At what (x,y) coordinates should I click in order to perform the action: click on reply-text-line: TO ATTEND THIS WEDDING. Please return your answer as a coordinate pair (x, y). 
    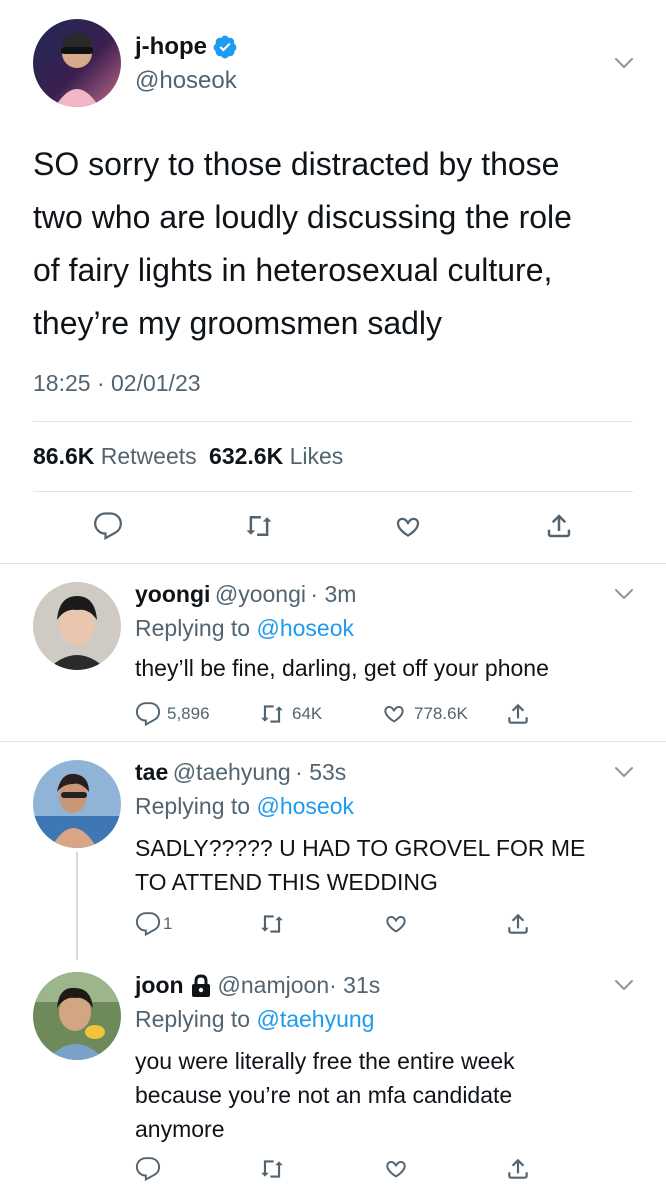
    Looking at the image, I should click on (286, 882).